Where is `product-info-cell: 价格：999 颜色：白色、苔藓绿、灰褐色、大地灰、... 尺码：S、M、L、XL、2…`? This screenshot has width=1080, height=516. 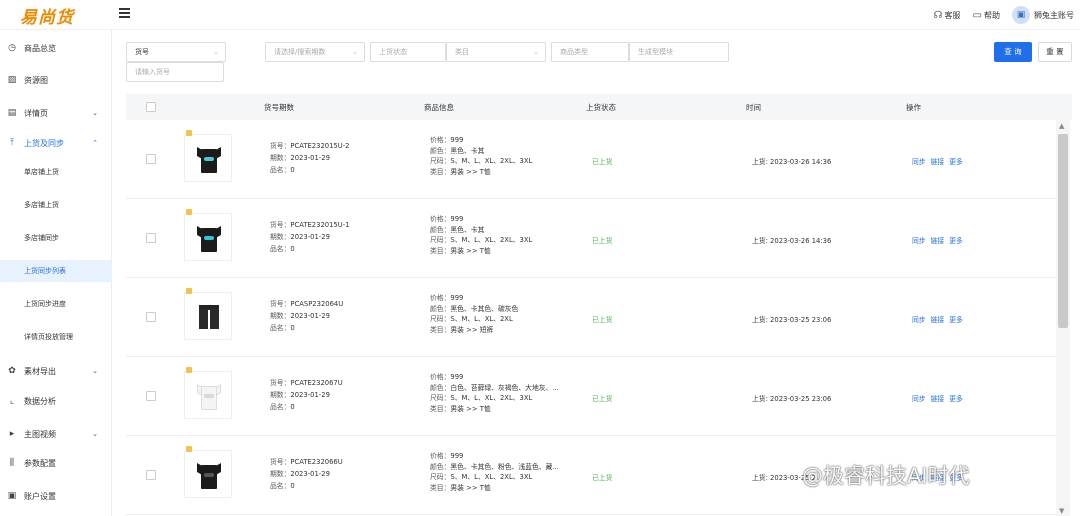
product-info-cell: 价格：999 颜色：白色、苔藓绿、灰褐色、大地灰、... 尺码：S、M、L、XL、2… is located at coordinates (494, 393).